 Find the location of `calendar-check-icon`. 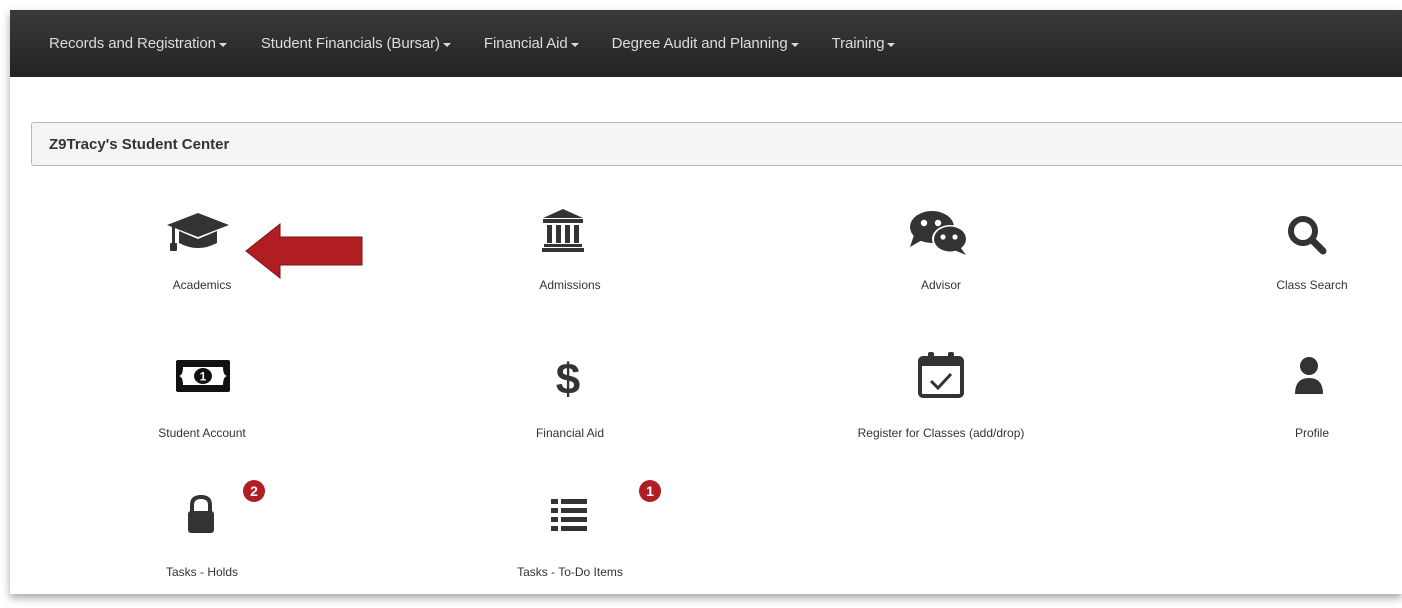

calendar-check-icon is located at coordinates (941, 375).